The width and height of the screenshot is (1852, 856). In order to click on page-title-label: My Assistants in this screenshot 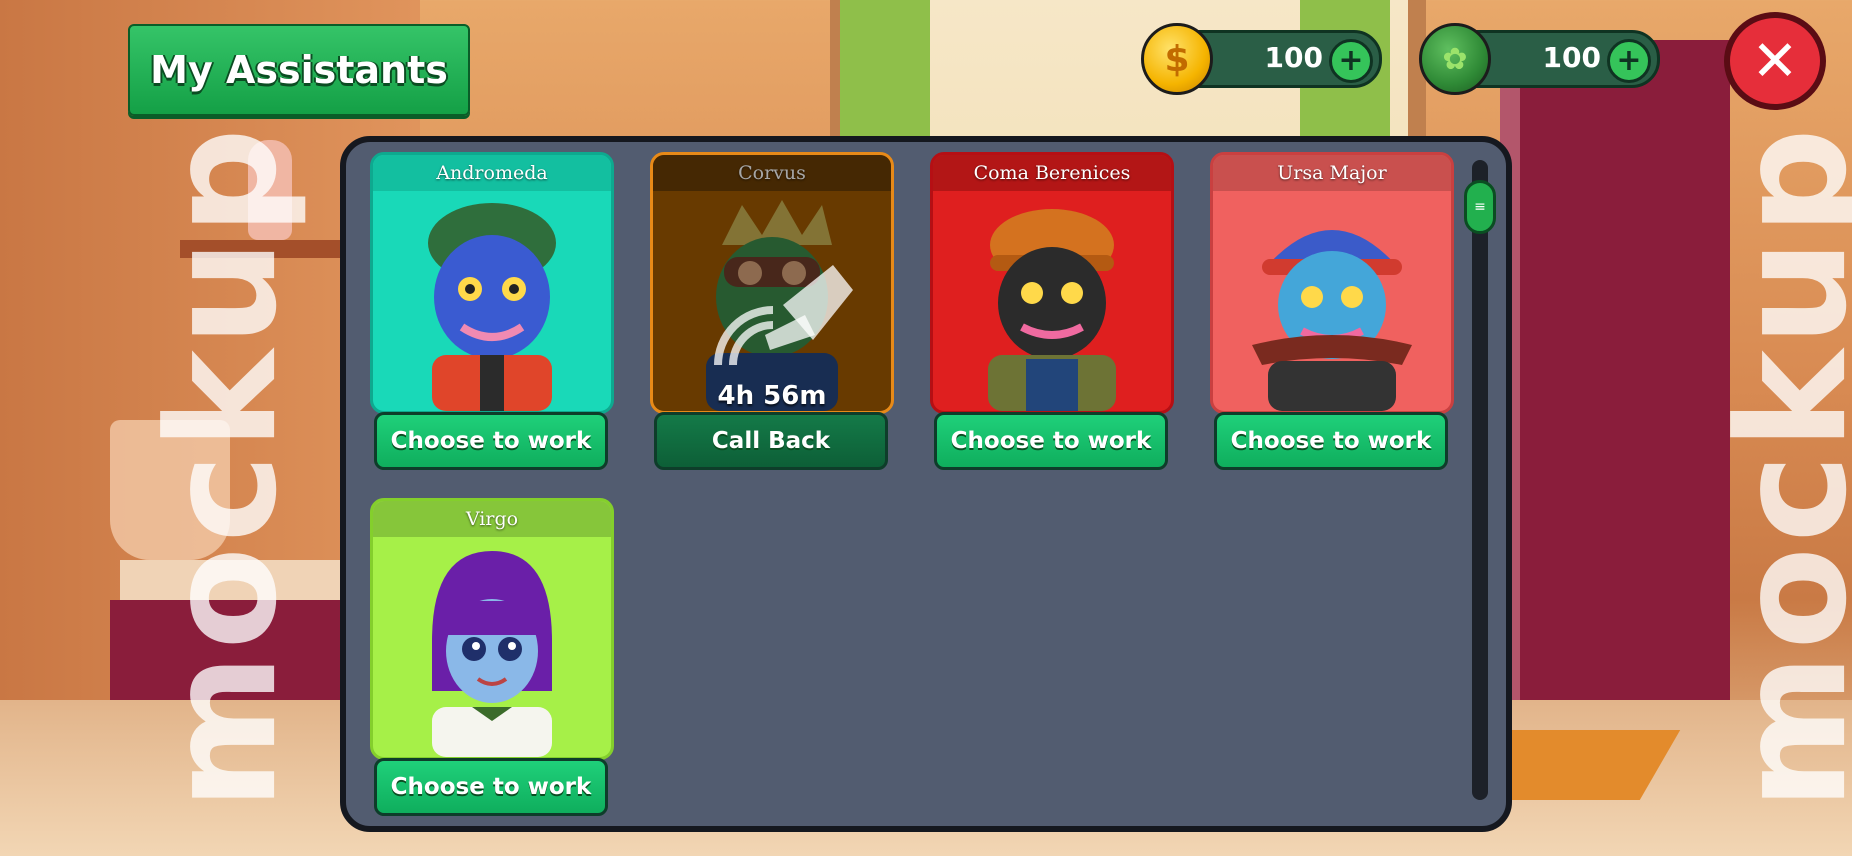, I will do `click(299, 70)`.